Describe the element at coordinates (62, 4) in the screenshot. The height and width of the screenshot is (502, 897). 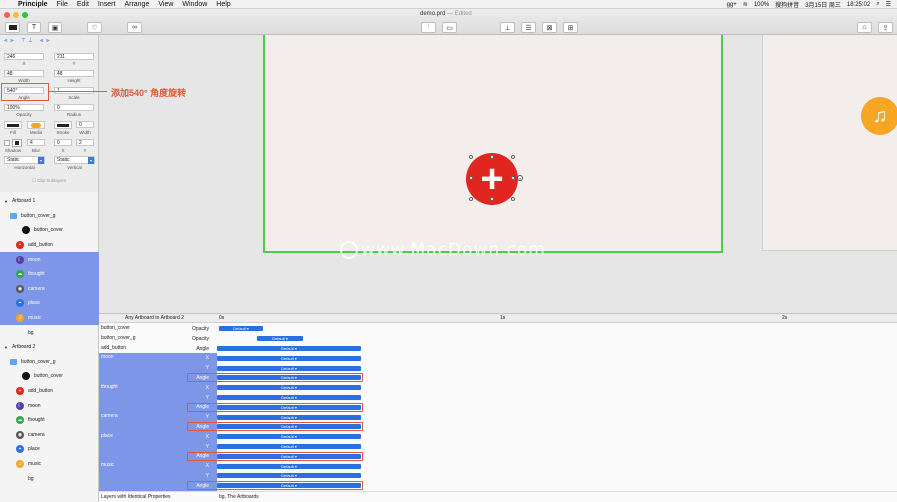
I see `menu-file: File` at that location.